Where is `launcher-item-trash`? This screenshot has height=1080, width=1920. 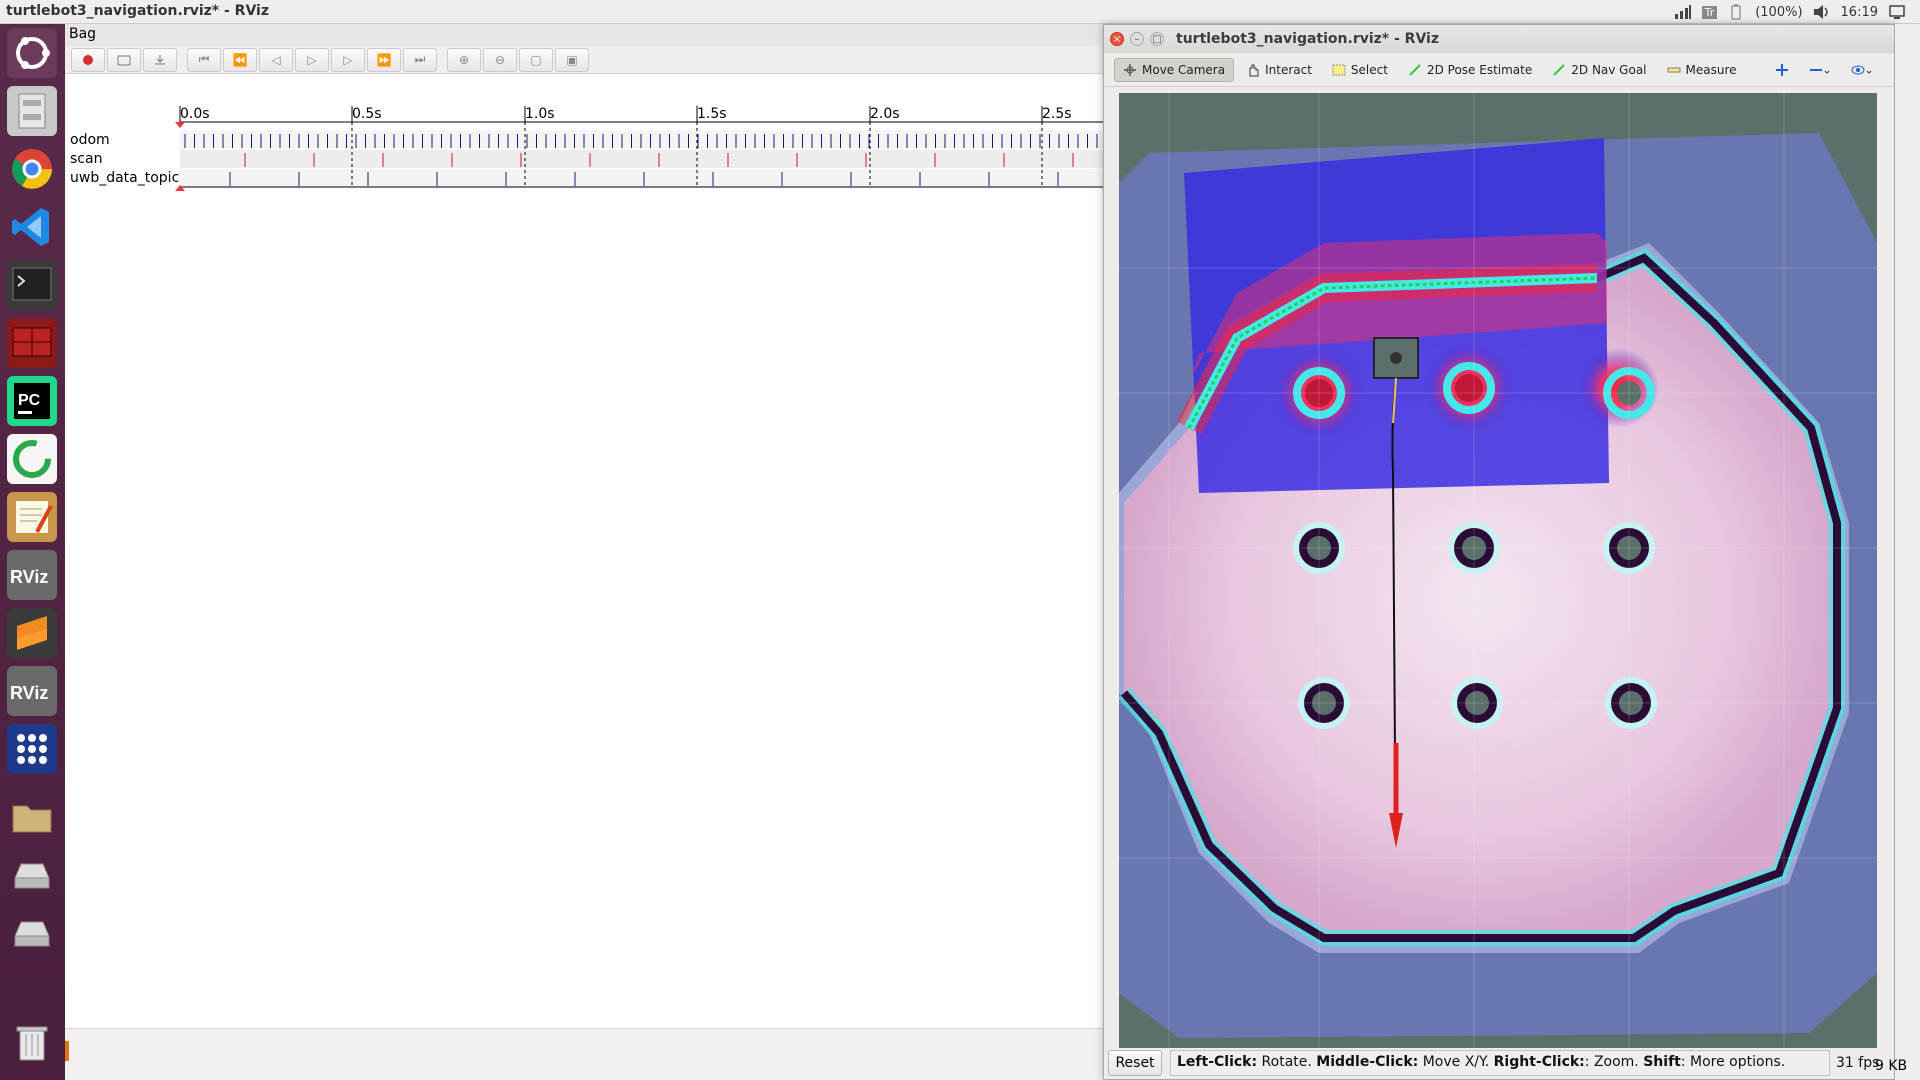 launcher-item-trash is located at coordinates (32, 1043).